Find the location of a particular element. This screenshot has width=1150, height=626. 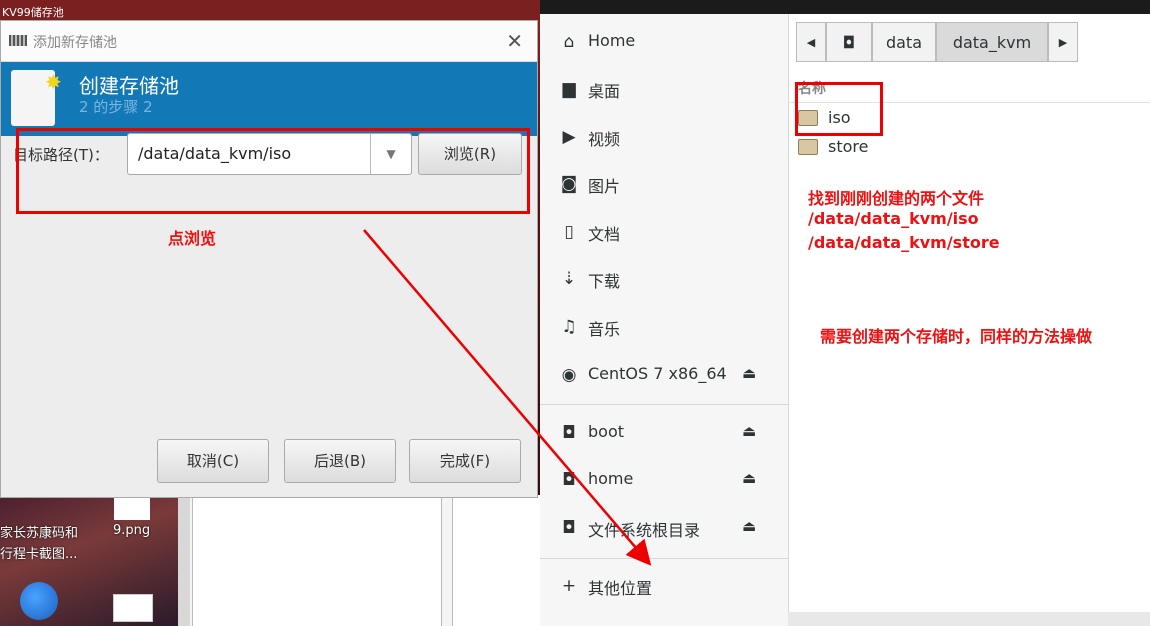

sidebar-item-home: ⌂ Home is located at coordinates (664, 42).